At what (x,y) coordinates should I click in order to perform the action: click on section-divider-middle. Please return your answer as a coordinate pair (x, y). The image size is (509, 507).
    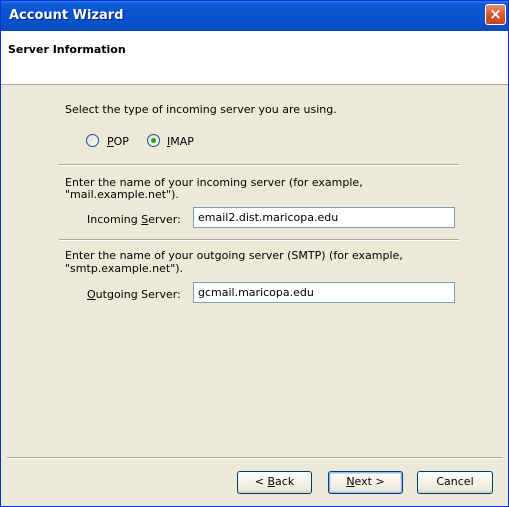
    Looking at the image, I should click on (259, 240).